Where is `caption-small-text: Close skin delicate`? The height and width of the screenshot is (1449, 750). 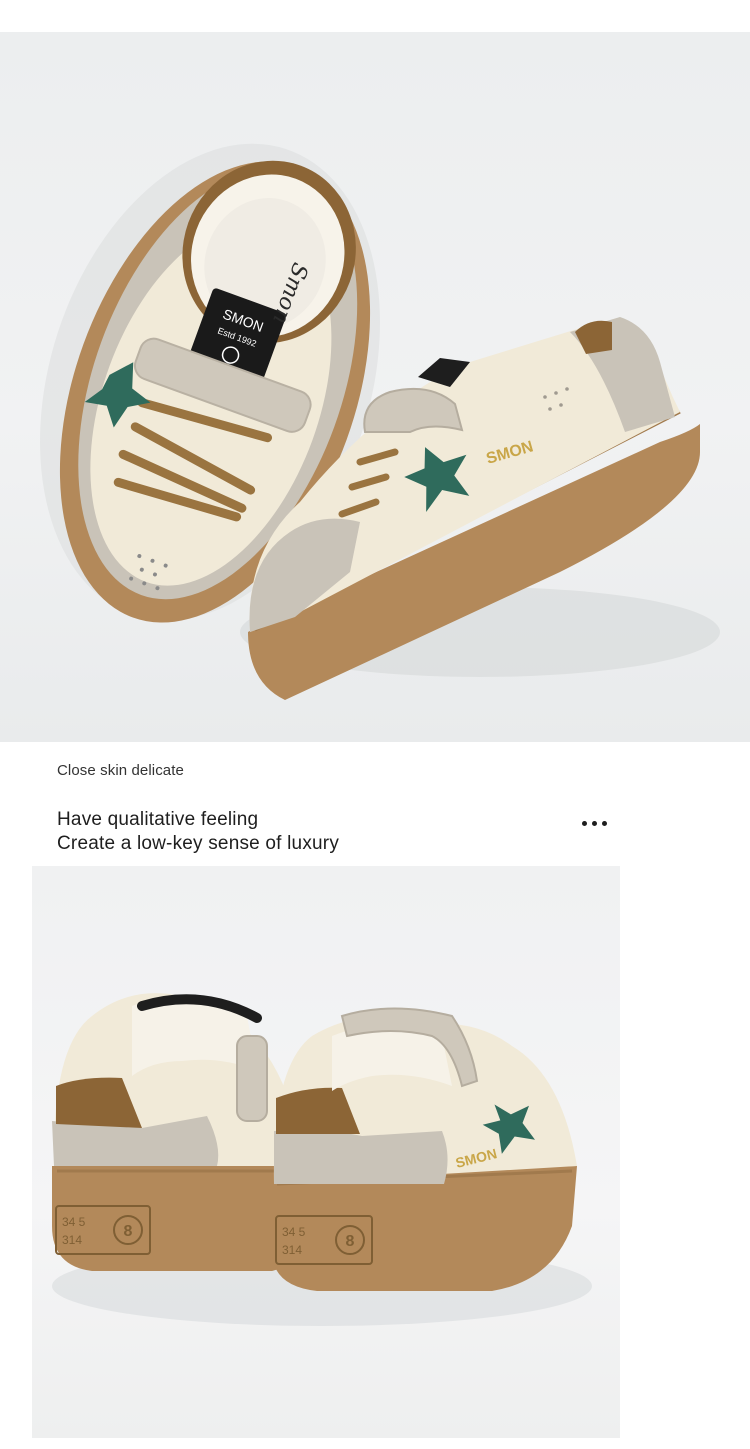 caption-small-text: Close skin delicate is located at coordinates (120, 770).